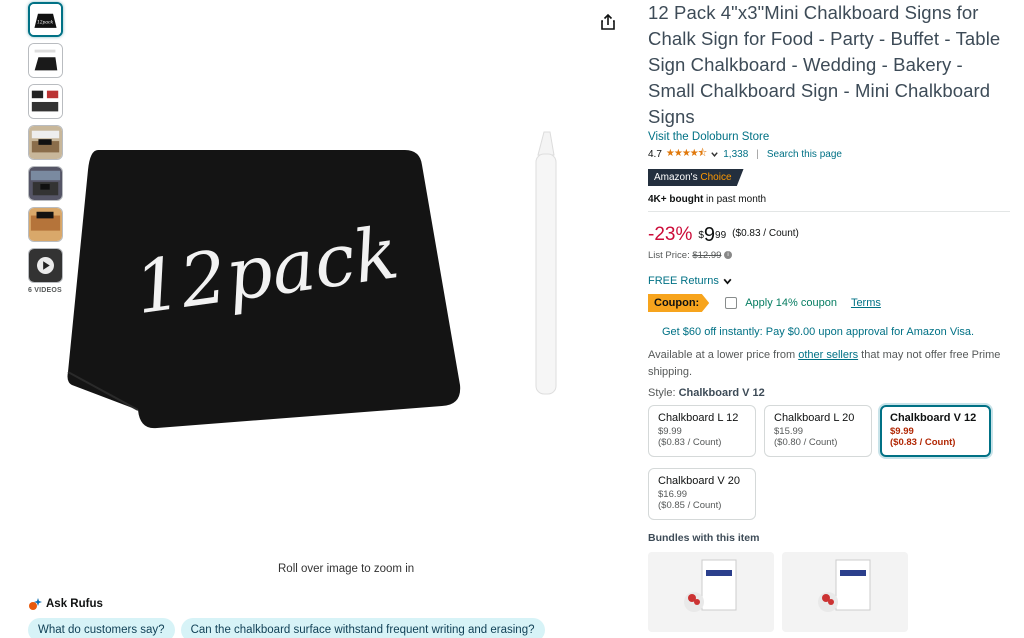 This screenshot has width=1024, height=638. Describe the element at coordinates (731, 303) in the screenshot. I see `coupon-checkbox` at that location.